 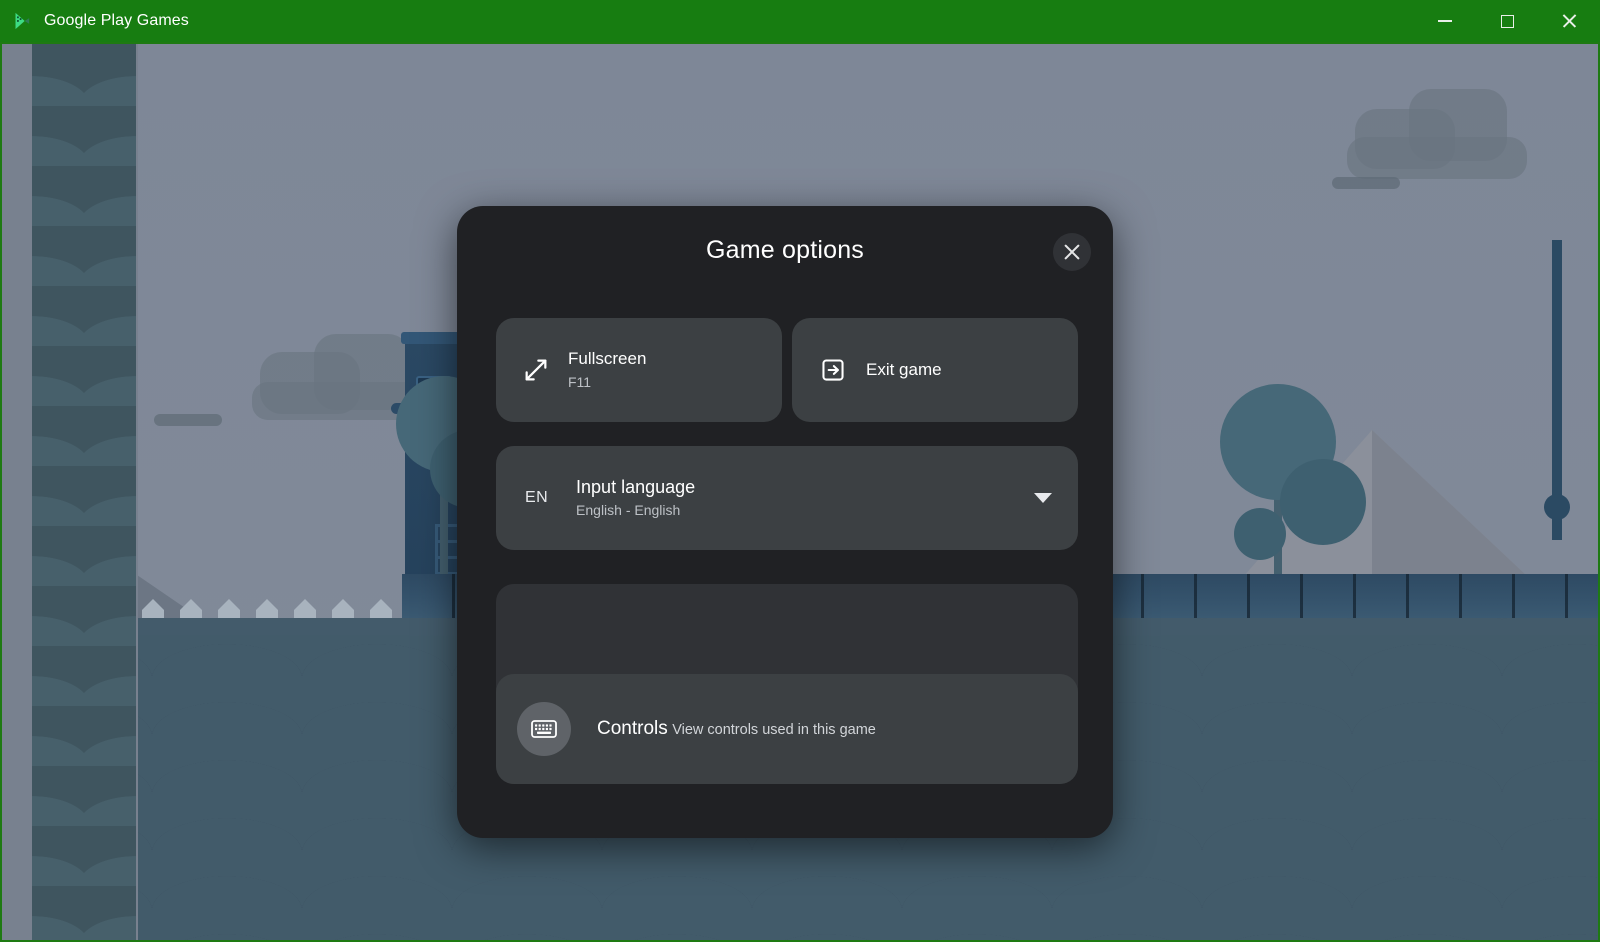 I want to click on input-language-row: EN Input language English - English, so click(x=787, y=498).